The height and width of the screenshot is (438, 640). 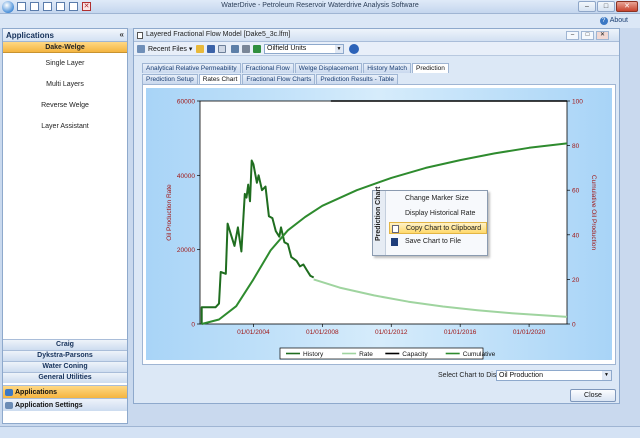 I want to click on maximize-button: □, so click(x=606, y=6).